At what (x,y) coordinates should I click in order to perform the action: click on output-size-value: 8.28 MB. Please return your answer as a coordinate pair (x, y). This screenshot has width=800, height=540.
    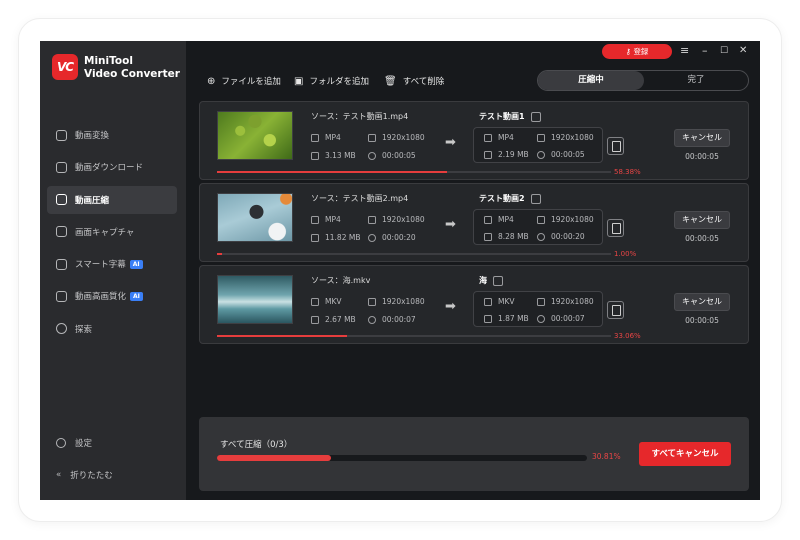
    Looking at the image, I should click on (513, 236).